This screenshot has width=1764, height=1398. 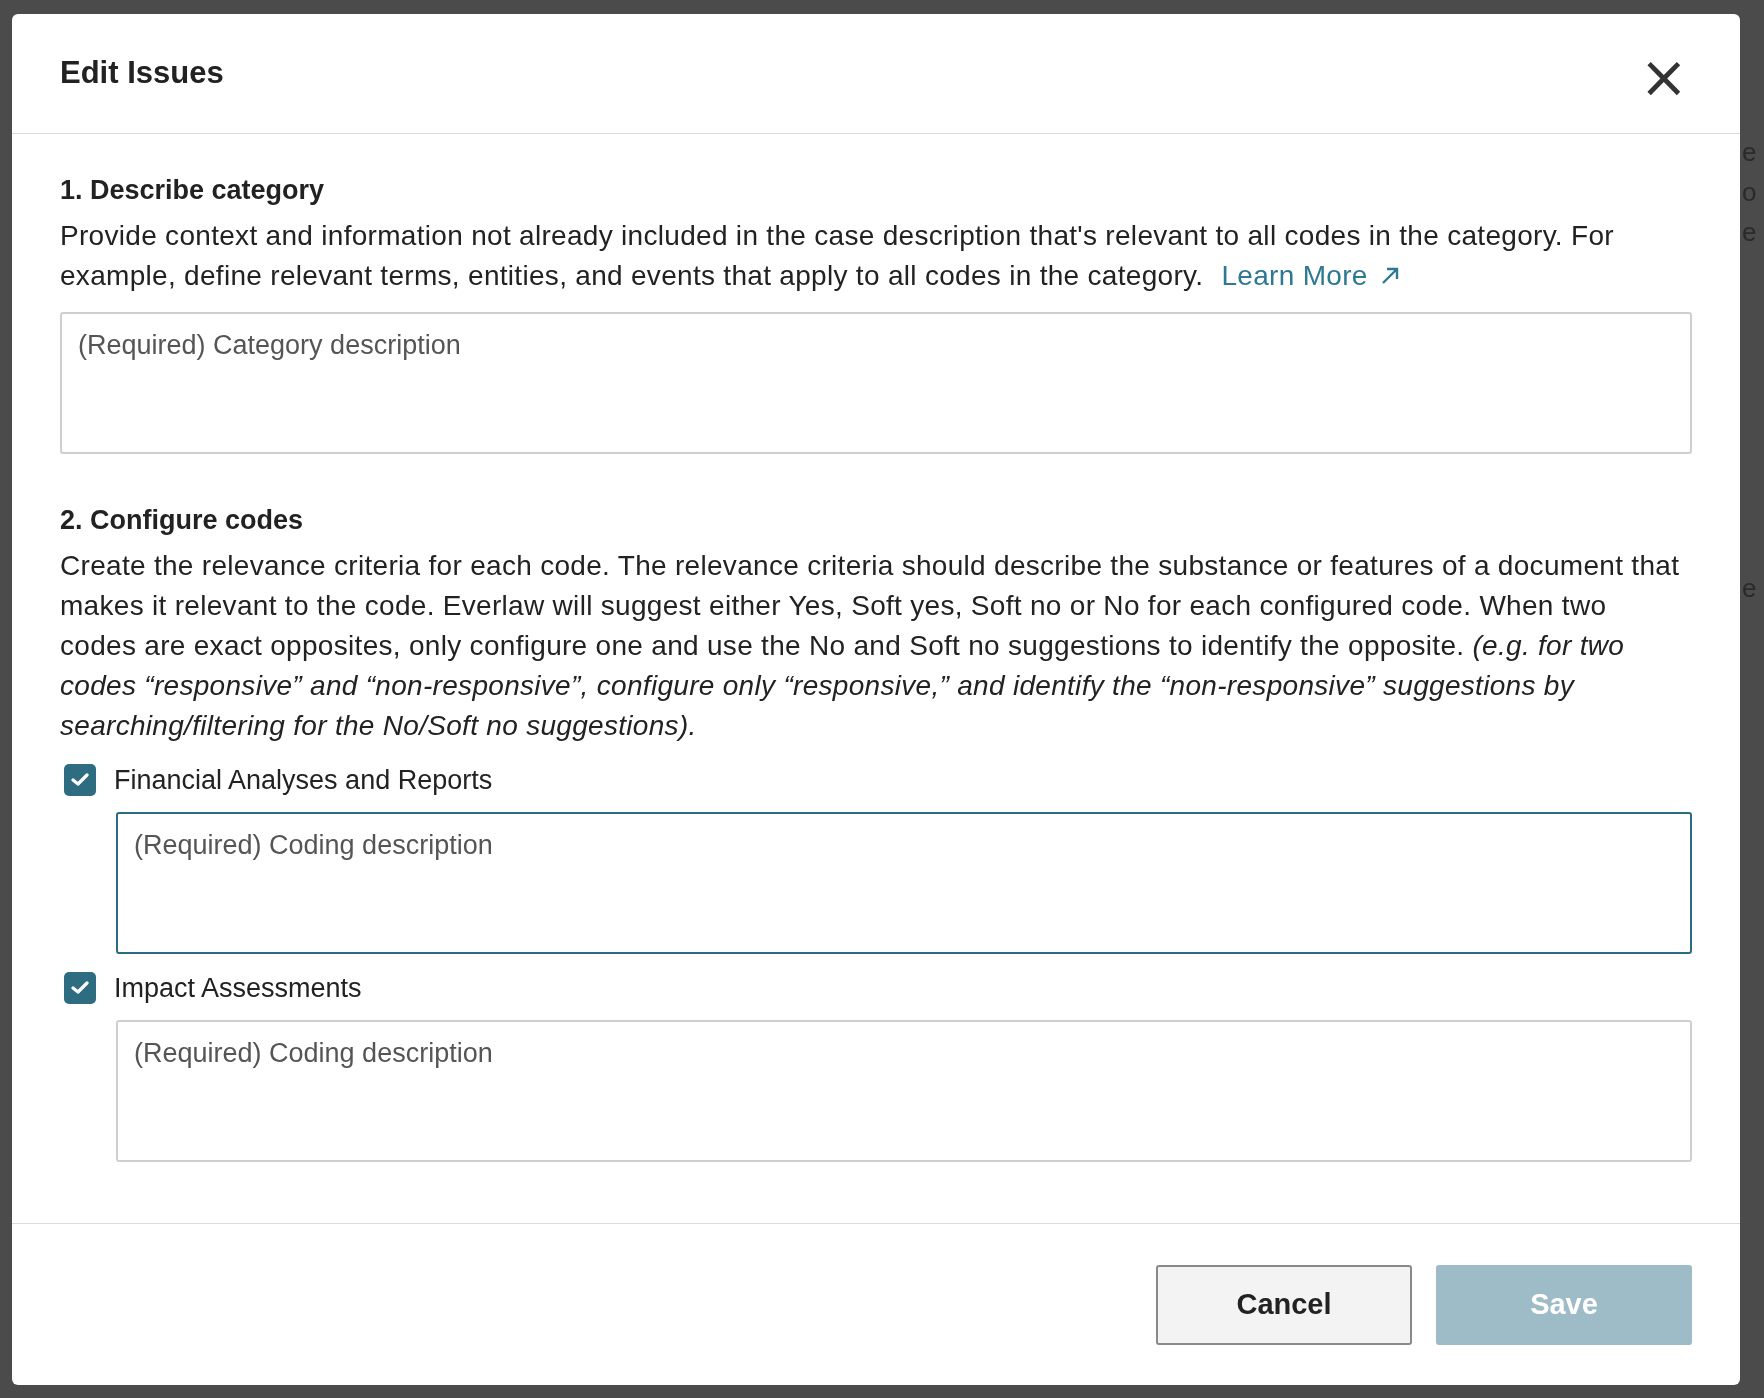 I want to click on section-heading: 1. Describe category, so click(x=193, y=190).